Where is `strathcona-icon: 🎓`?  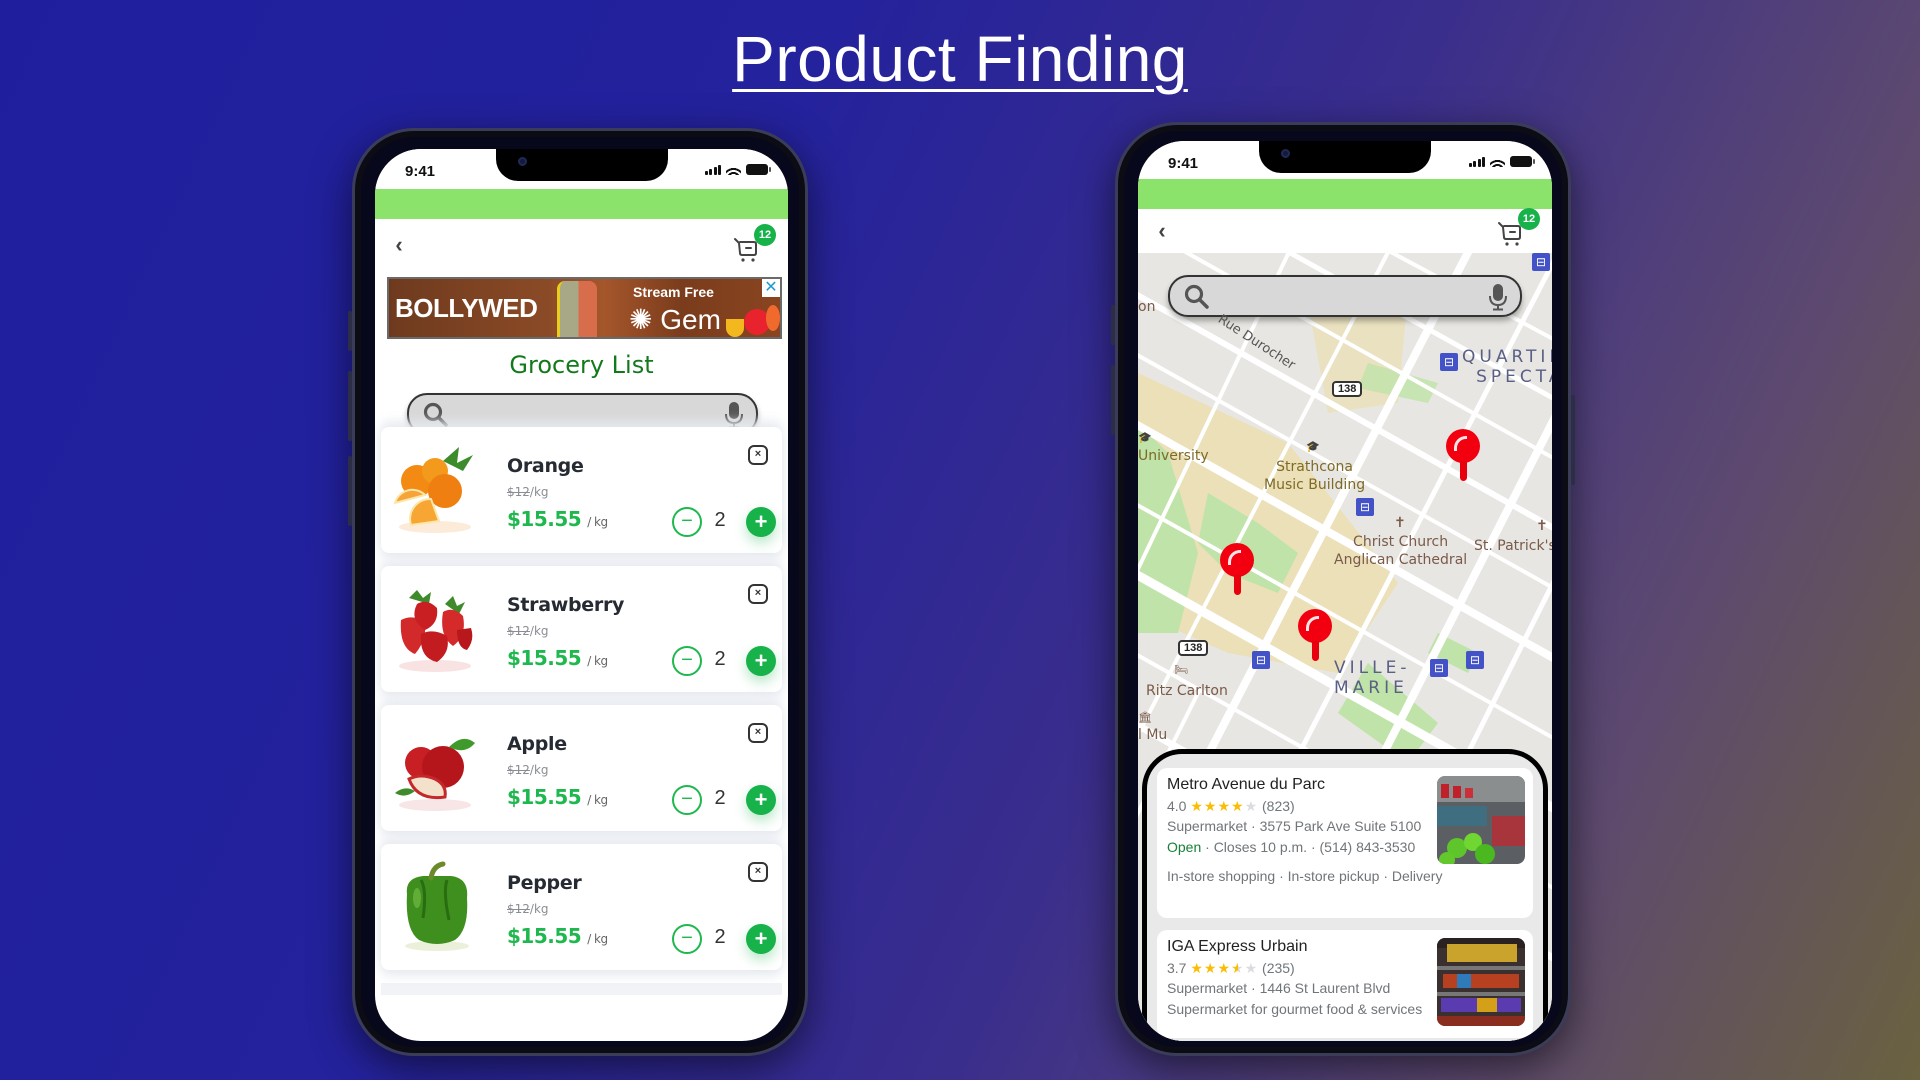 strathcona-icon: 🎓 is located at coordinates (1313, 446).